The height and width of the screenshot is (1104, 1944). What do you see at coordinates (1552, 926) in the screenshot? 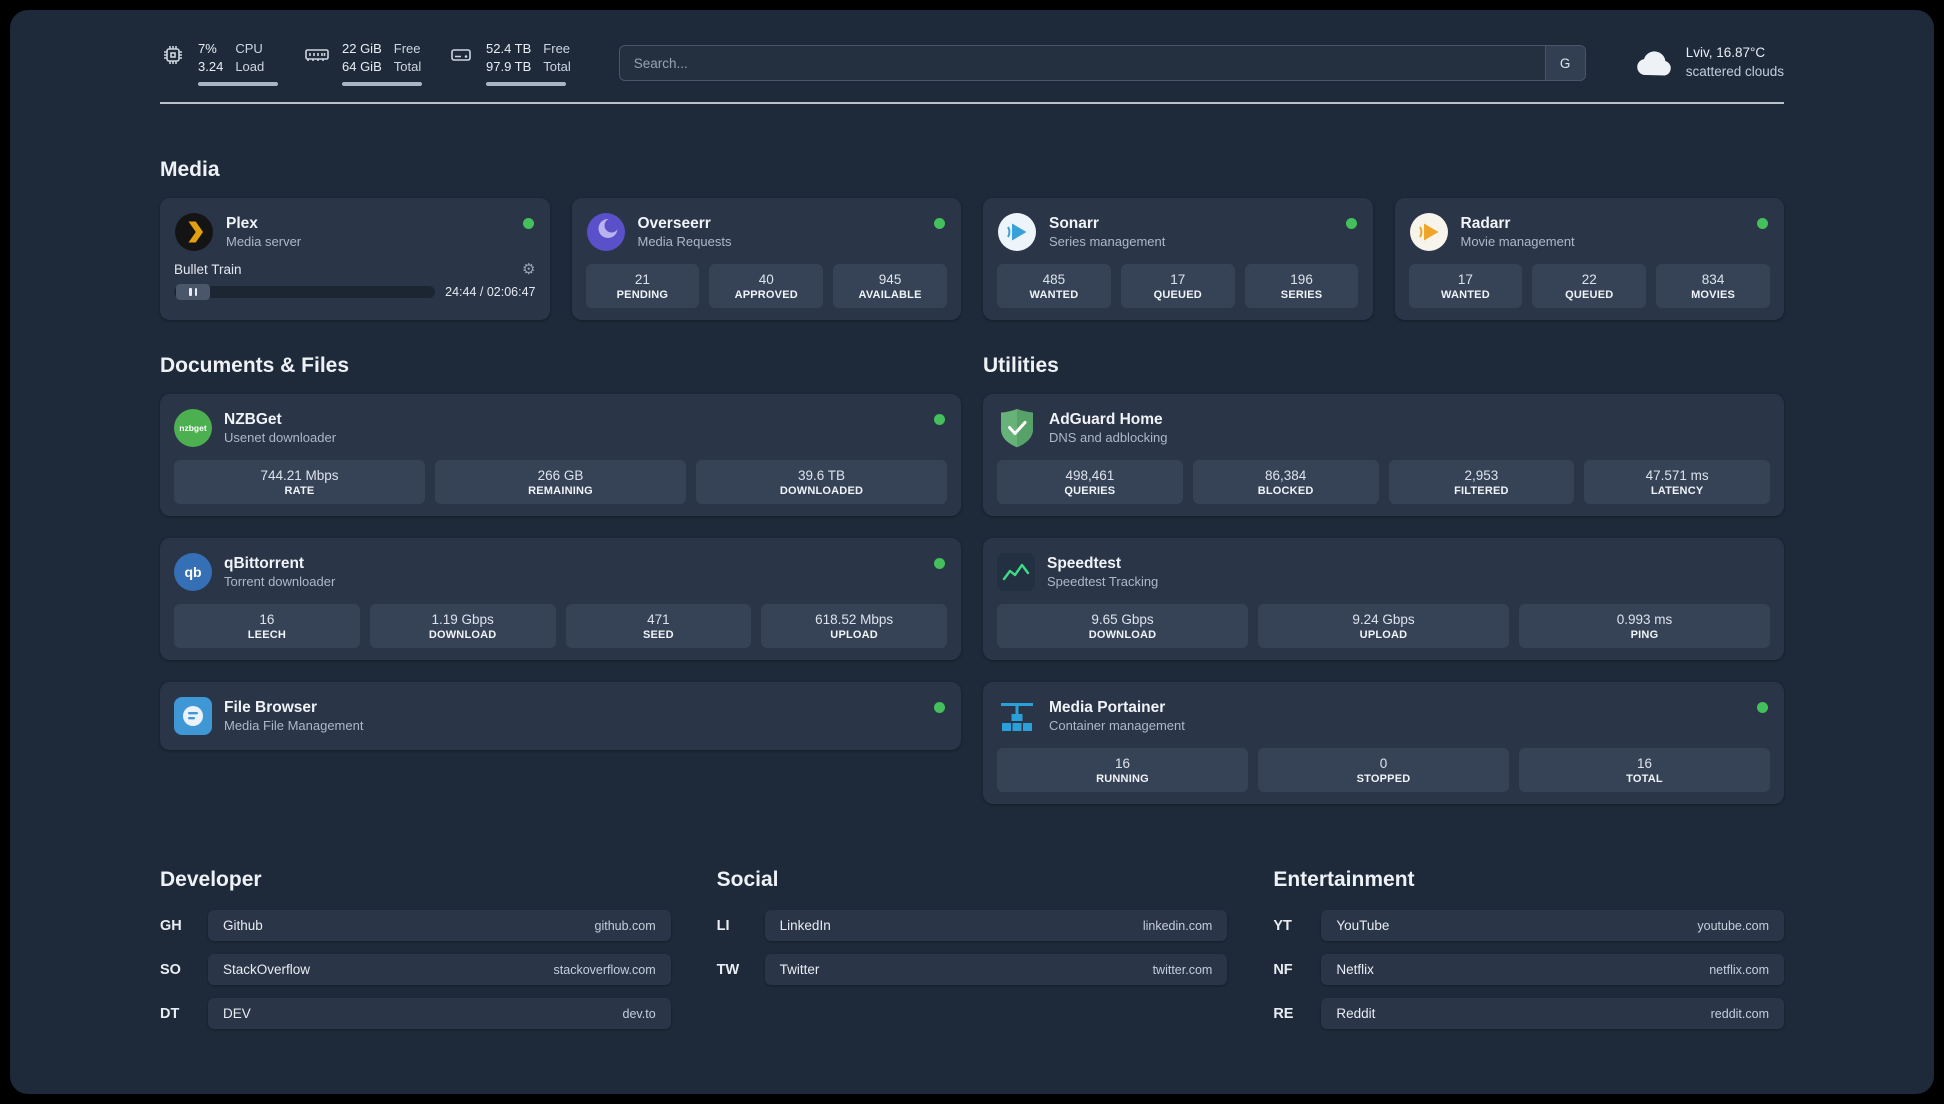
I see `bookmark-link-youtube: YouTube youtube.com` at bounding box center [1552, 926].